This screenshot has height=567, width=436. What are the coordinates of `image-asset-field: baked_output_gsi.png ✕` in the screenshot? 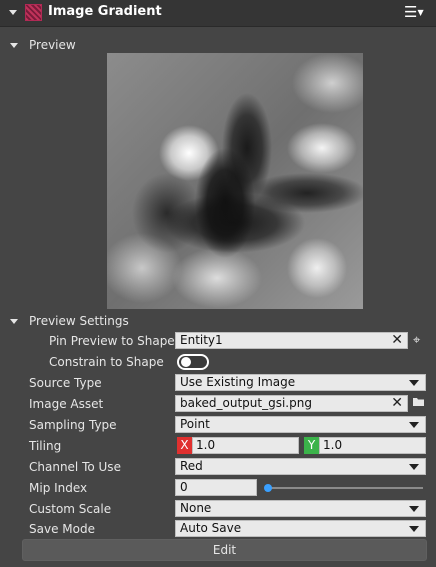 It's located at (291, 403).